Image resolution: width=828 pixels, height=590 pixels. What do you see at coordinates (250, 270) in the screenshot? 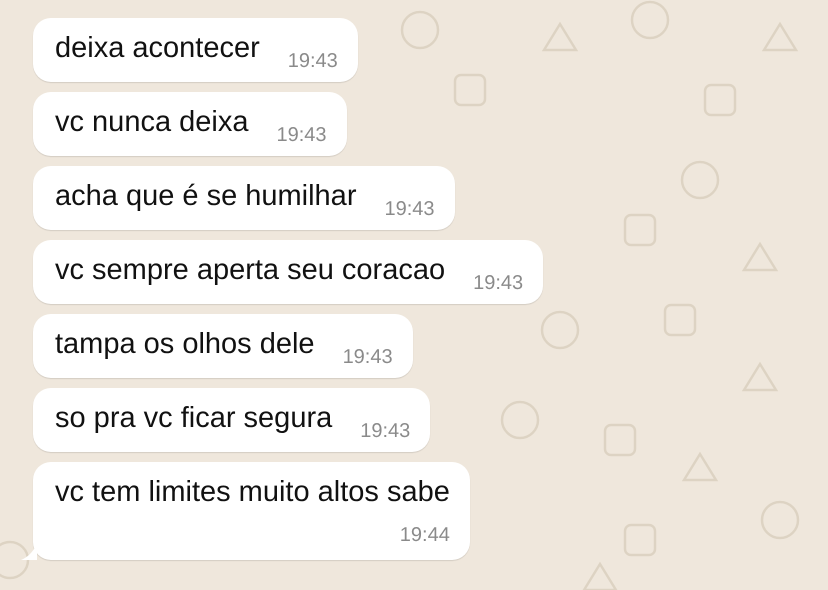
I see `message-text: vc sempre aperta seu coracao` at bounding box center [250, 270].